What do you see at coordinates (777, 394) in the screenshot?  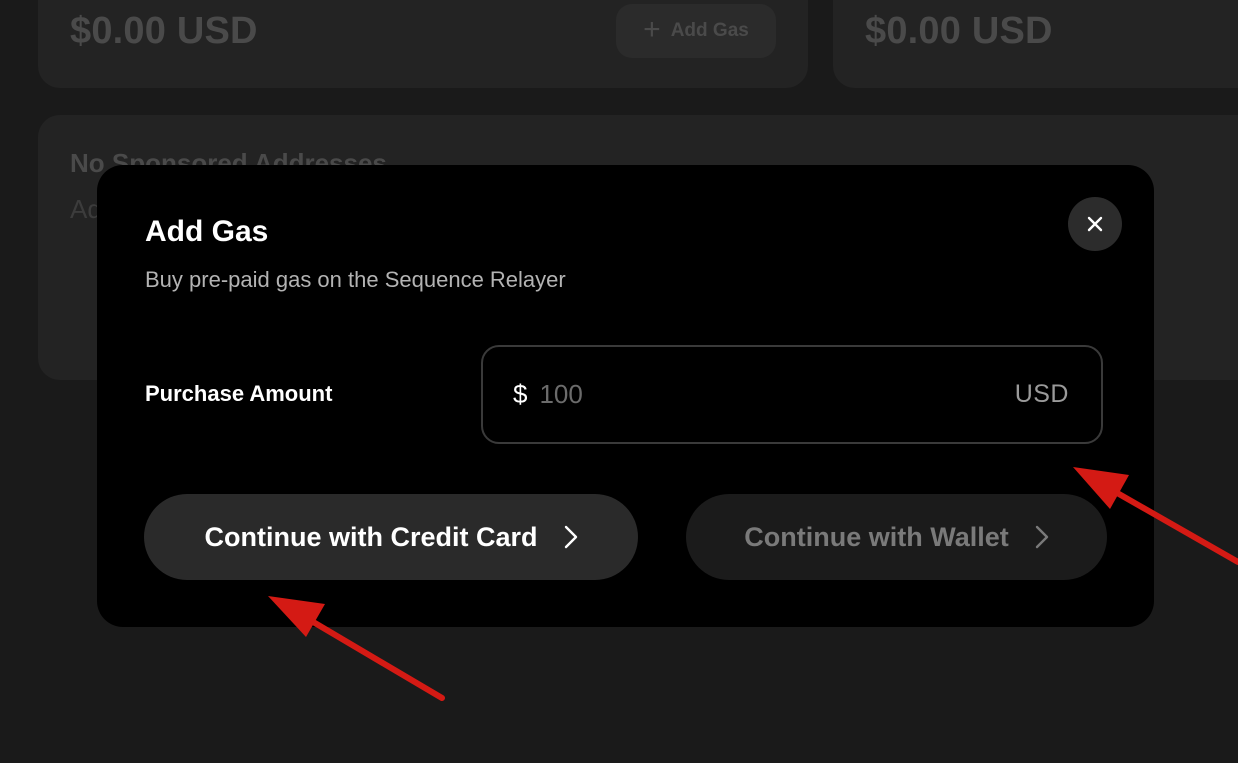 I see `purchase-amount-input` at bounding box center [777, 394].